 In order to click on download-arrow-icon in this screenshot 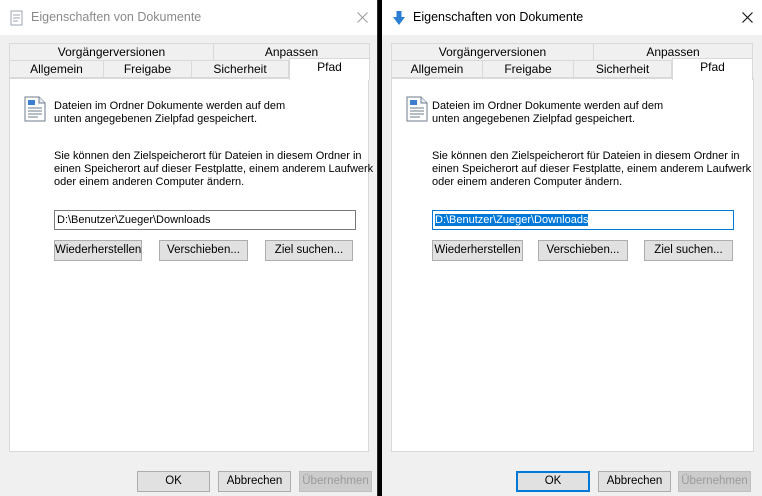, I will do `click(399, 18)`.